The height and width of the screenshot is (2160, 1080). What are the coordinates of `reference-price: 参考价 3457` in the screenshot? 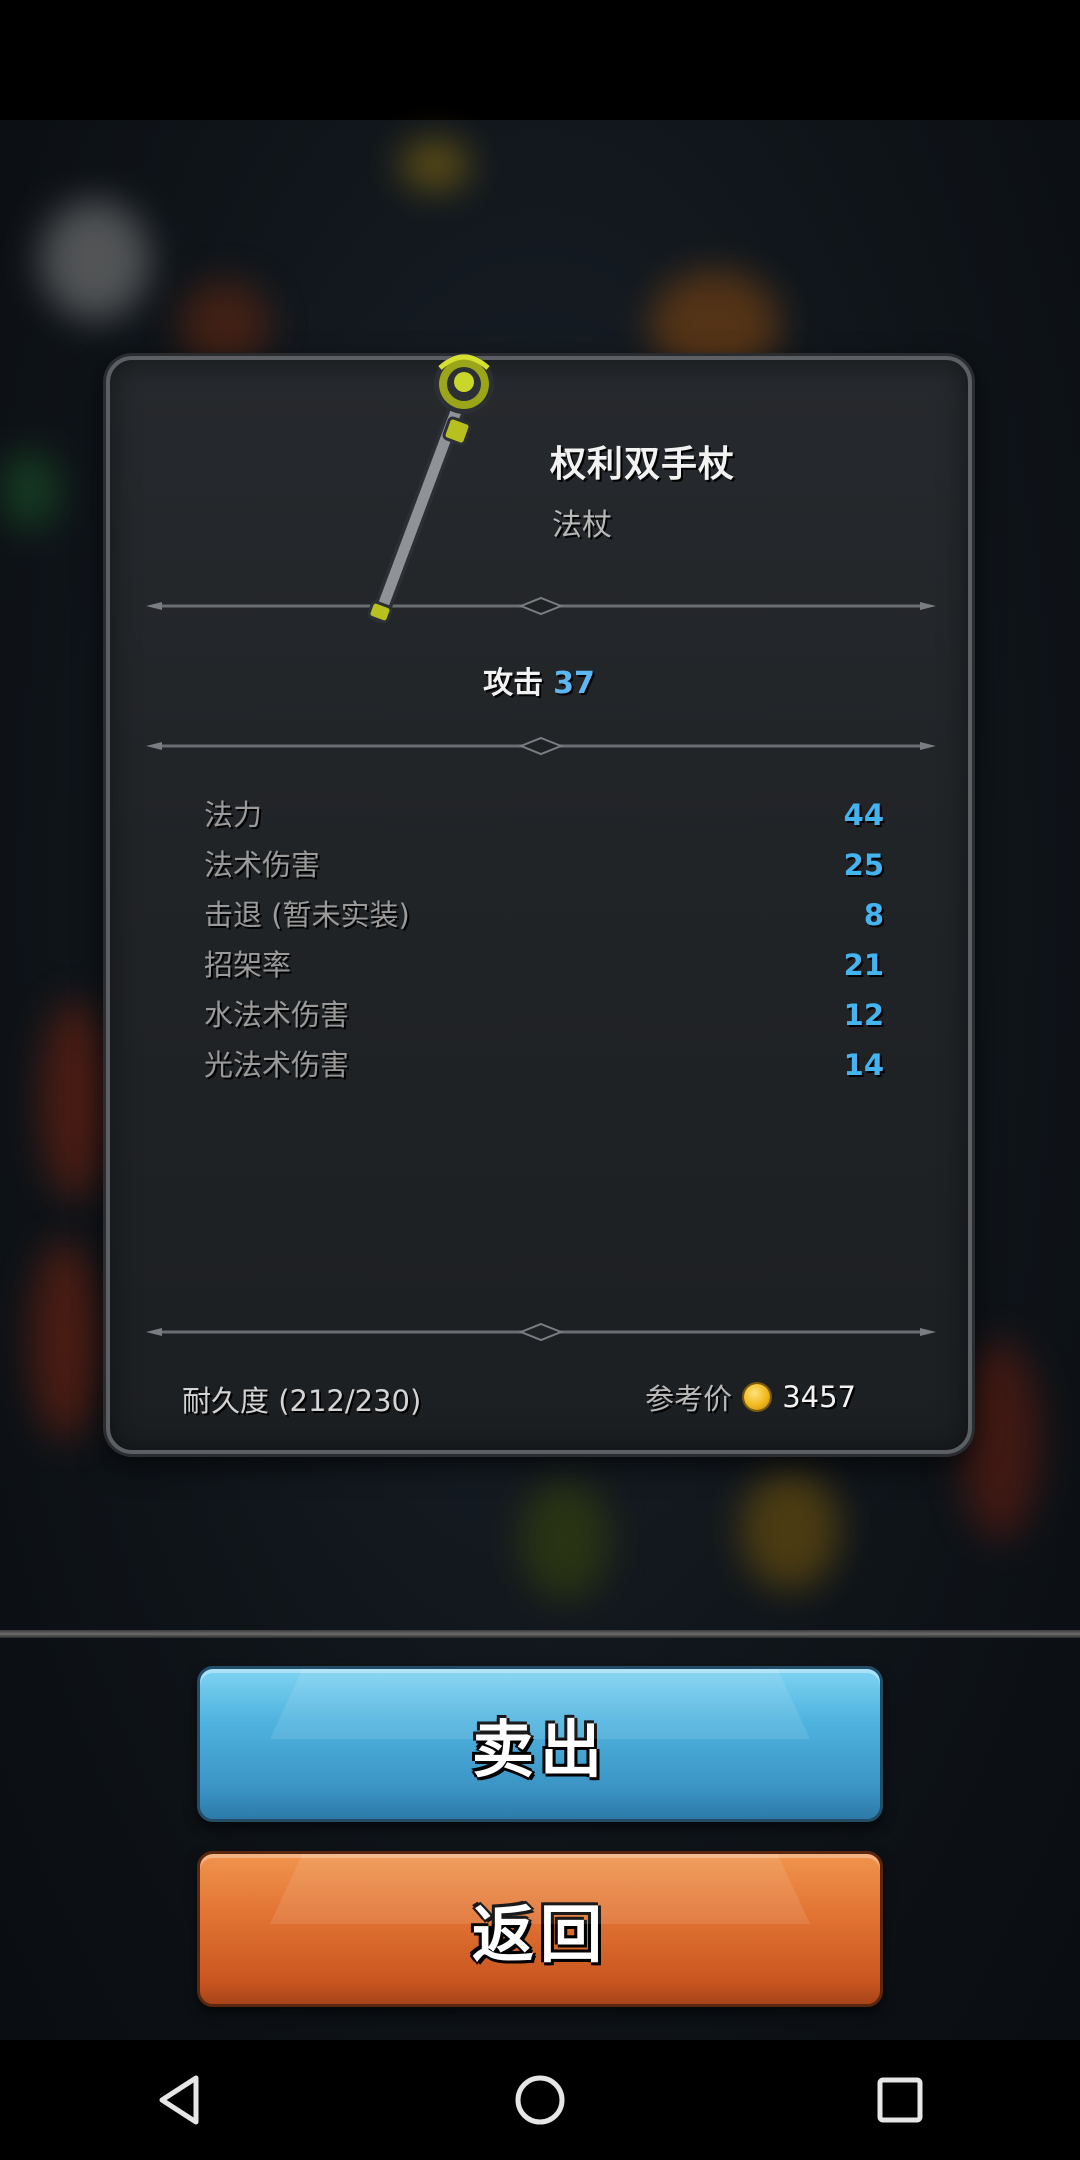 It's located at (750, 1397).